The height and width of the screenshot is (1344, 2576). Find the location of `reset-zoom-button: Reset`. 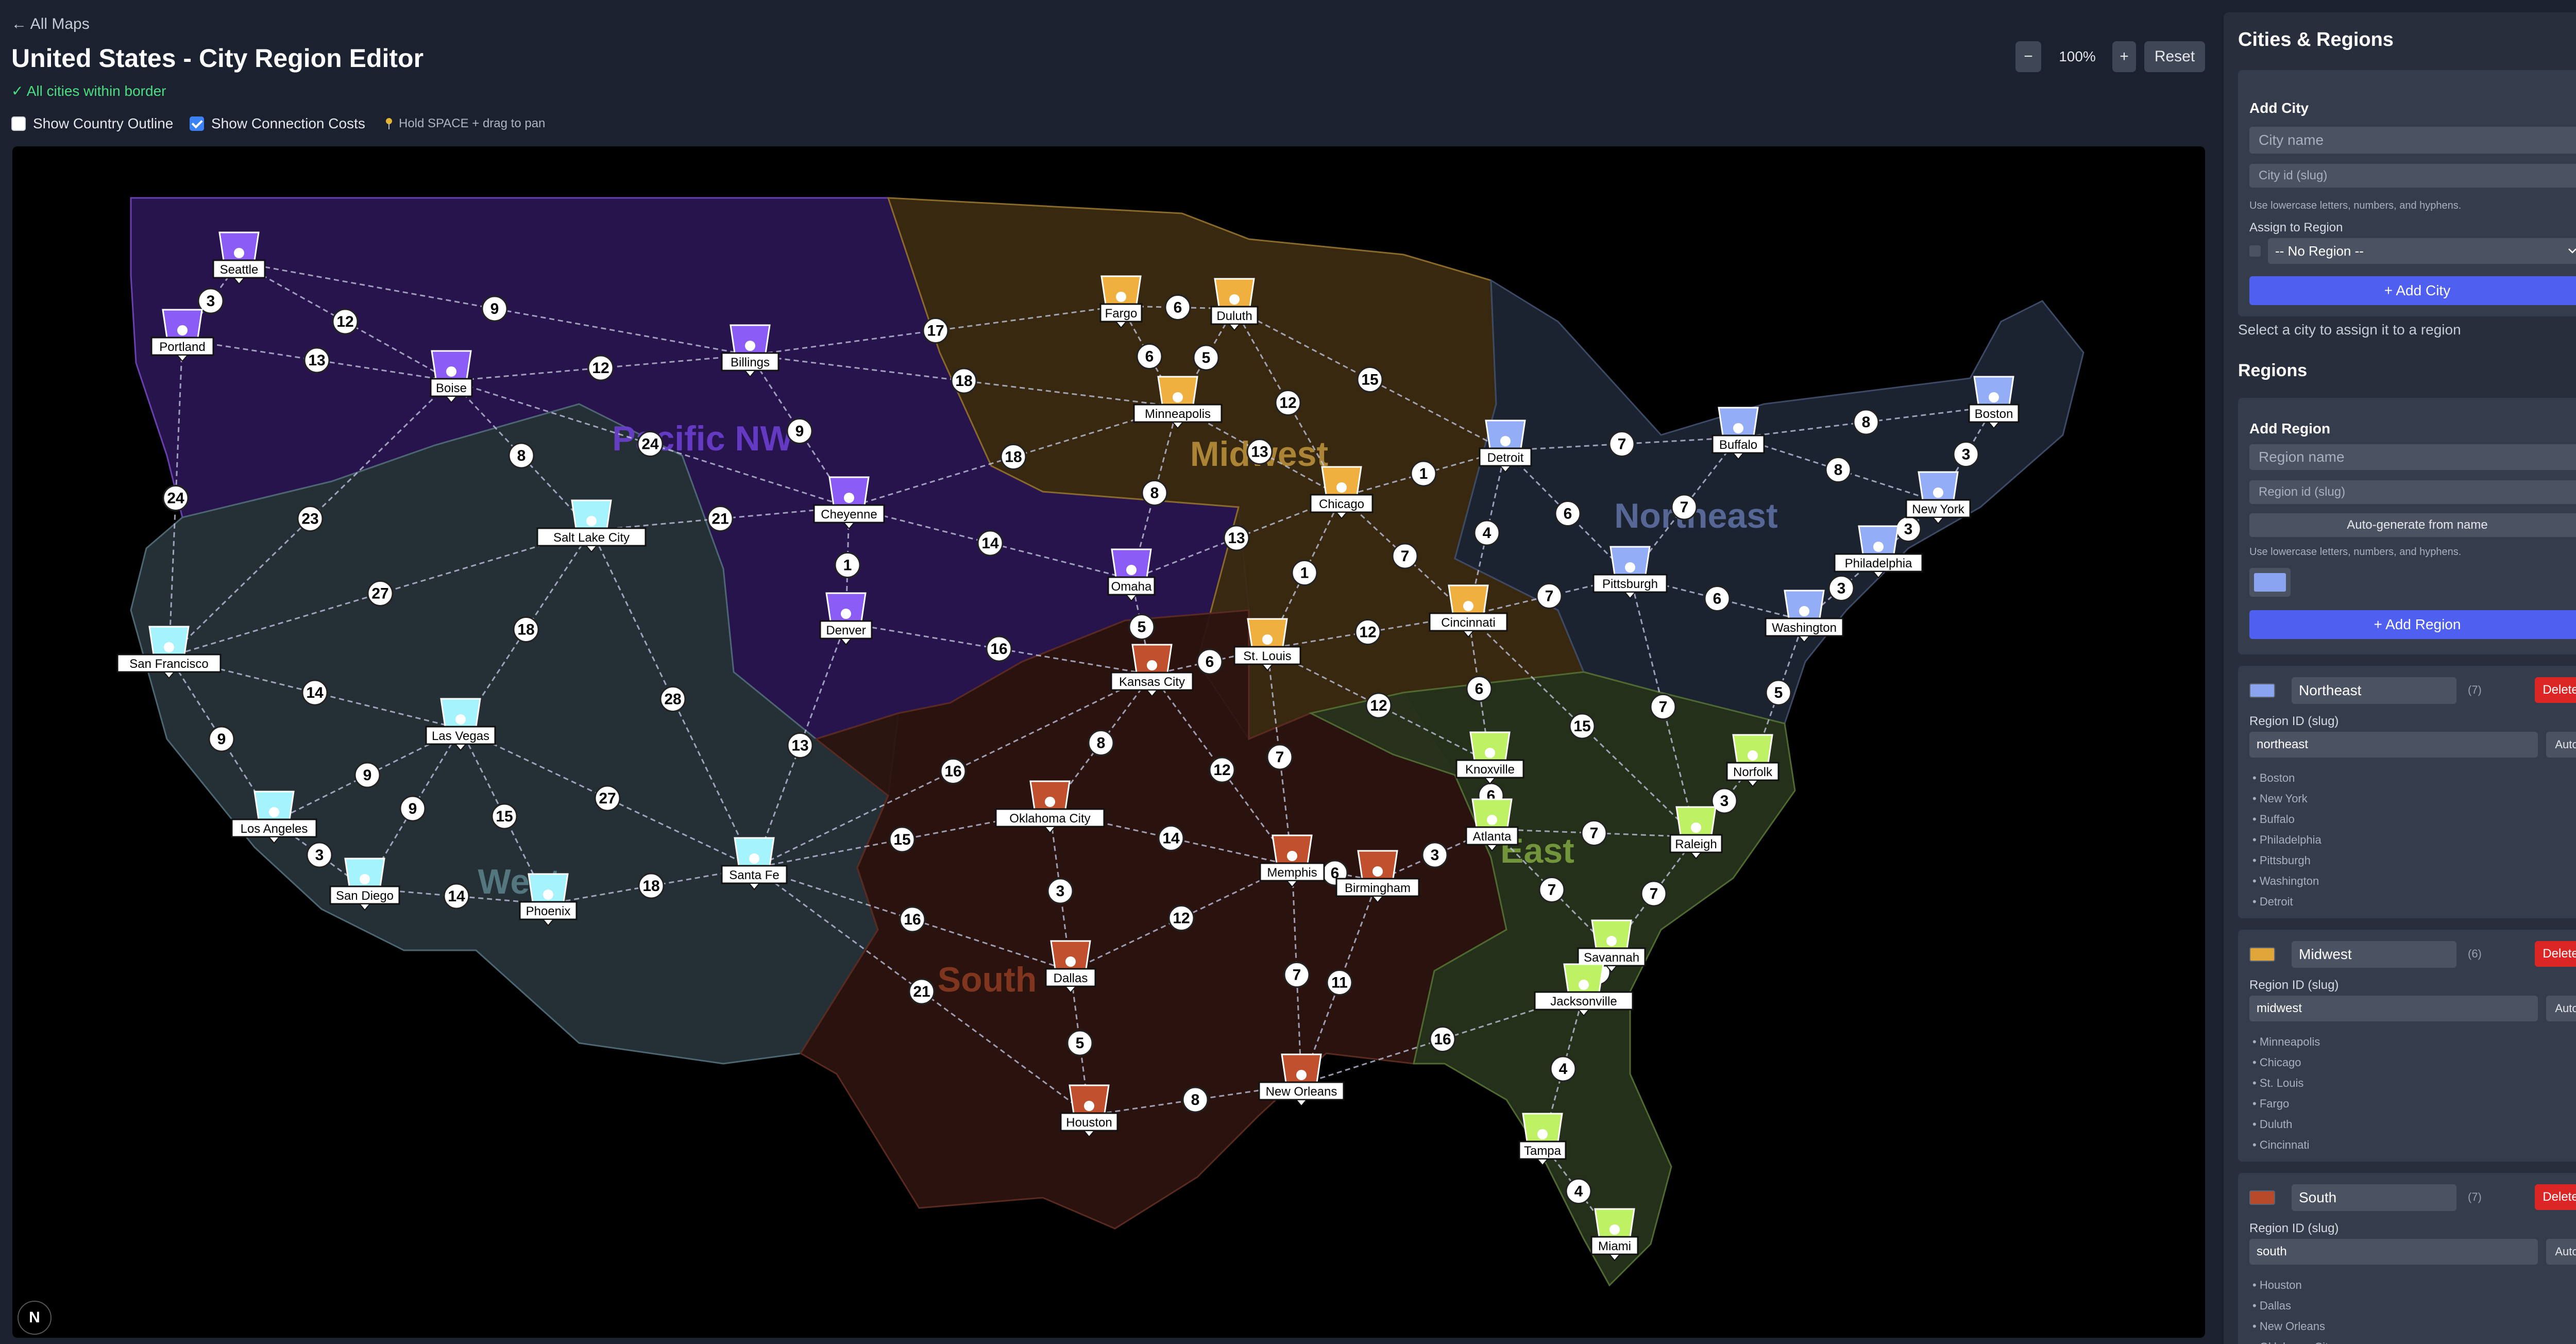

reset-zoom-button: Reset is located at coordinates (2174, 56).